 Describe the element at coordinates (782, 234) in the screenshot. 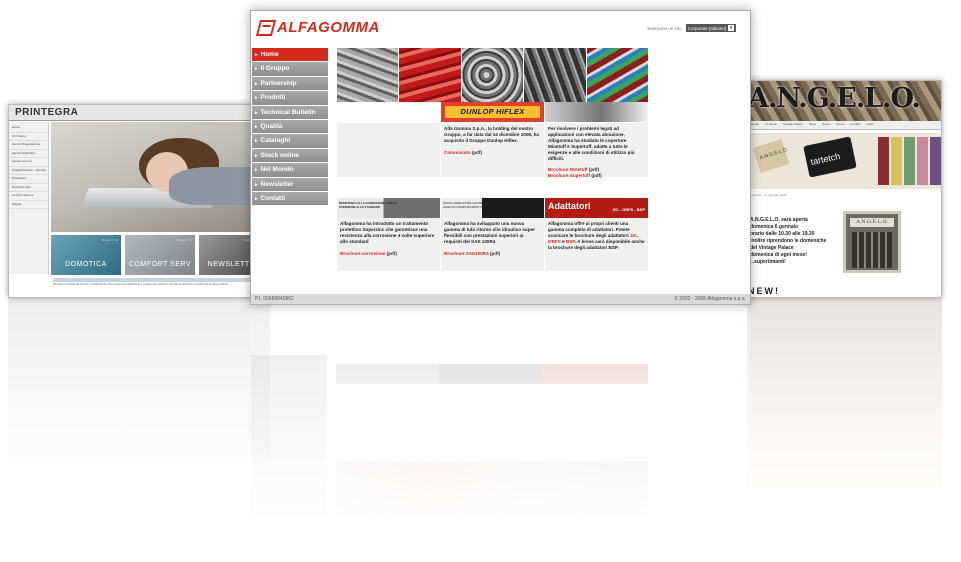

I see `news-line: orario dalle 10.30 alle 19.30` at that location.